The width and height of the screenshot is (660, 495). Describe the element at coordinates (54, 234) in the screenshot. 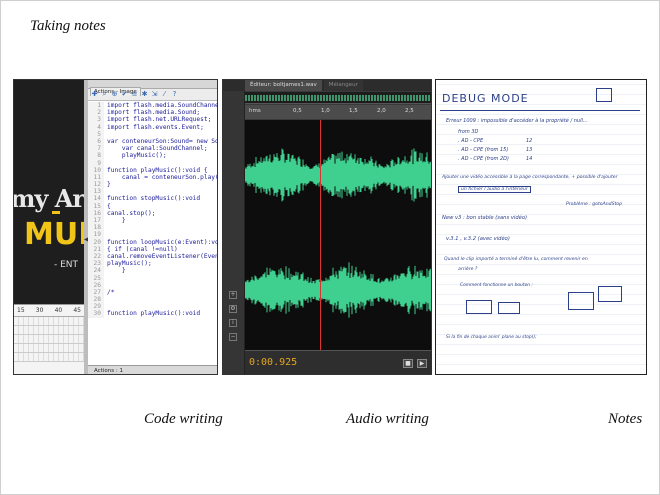

I see `art-text-2: MUN` at that location.